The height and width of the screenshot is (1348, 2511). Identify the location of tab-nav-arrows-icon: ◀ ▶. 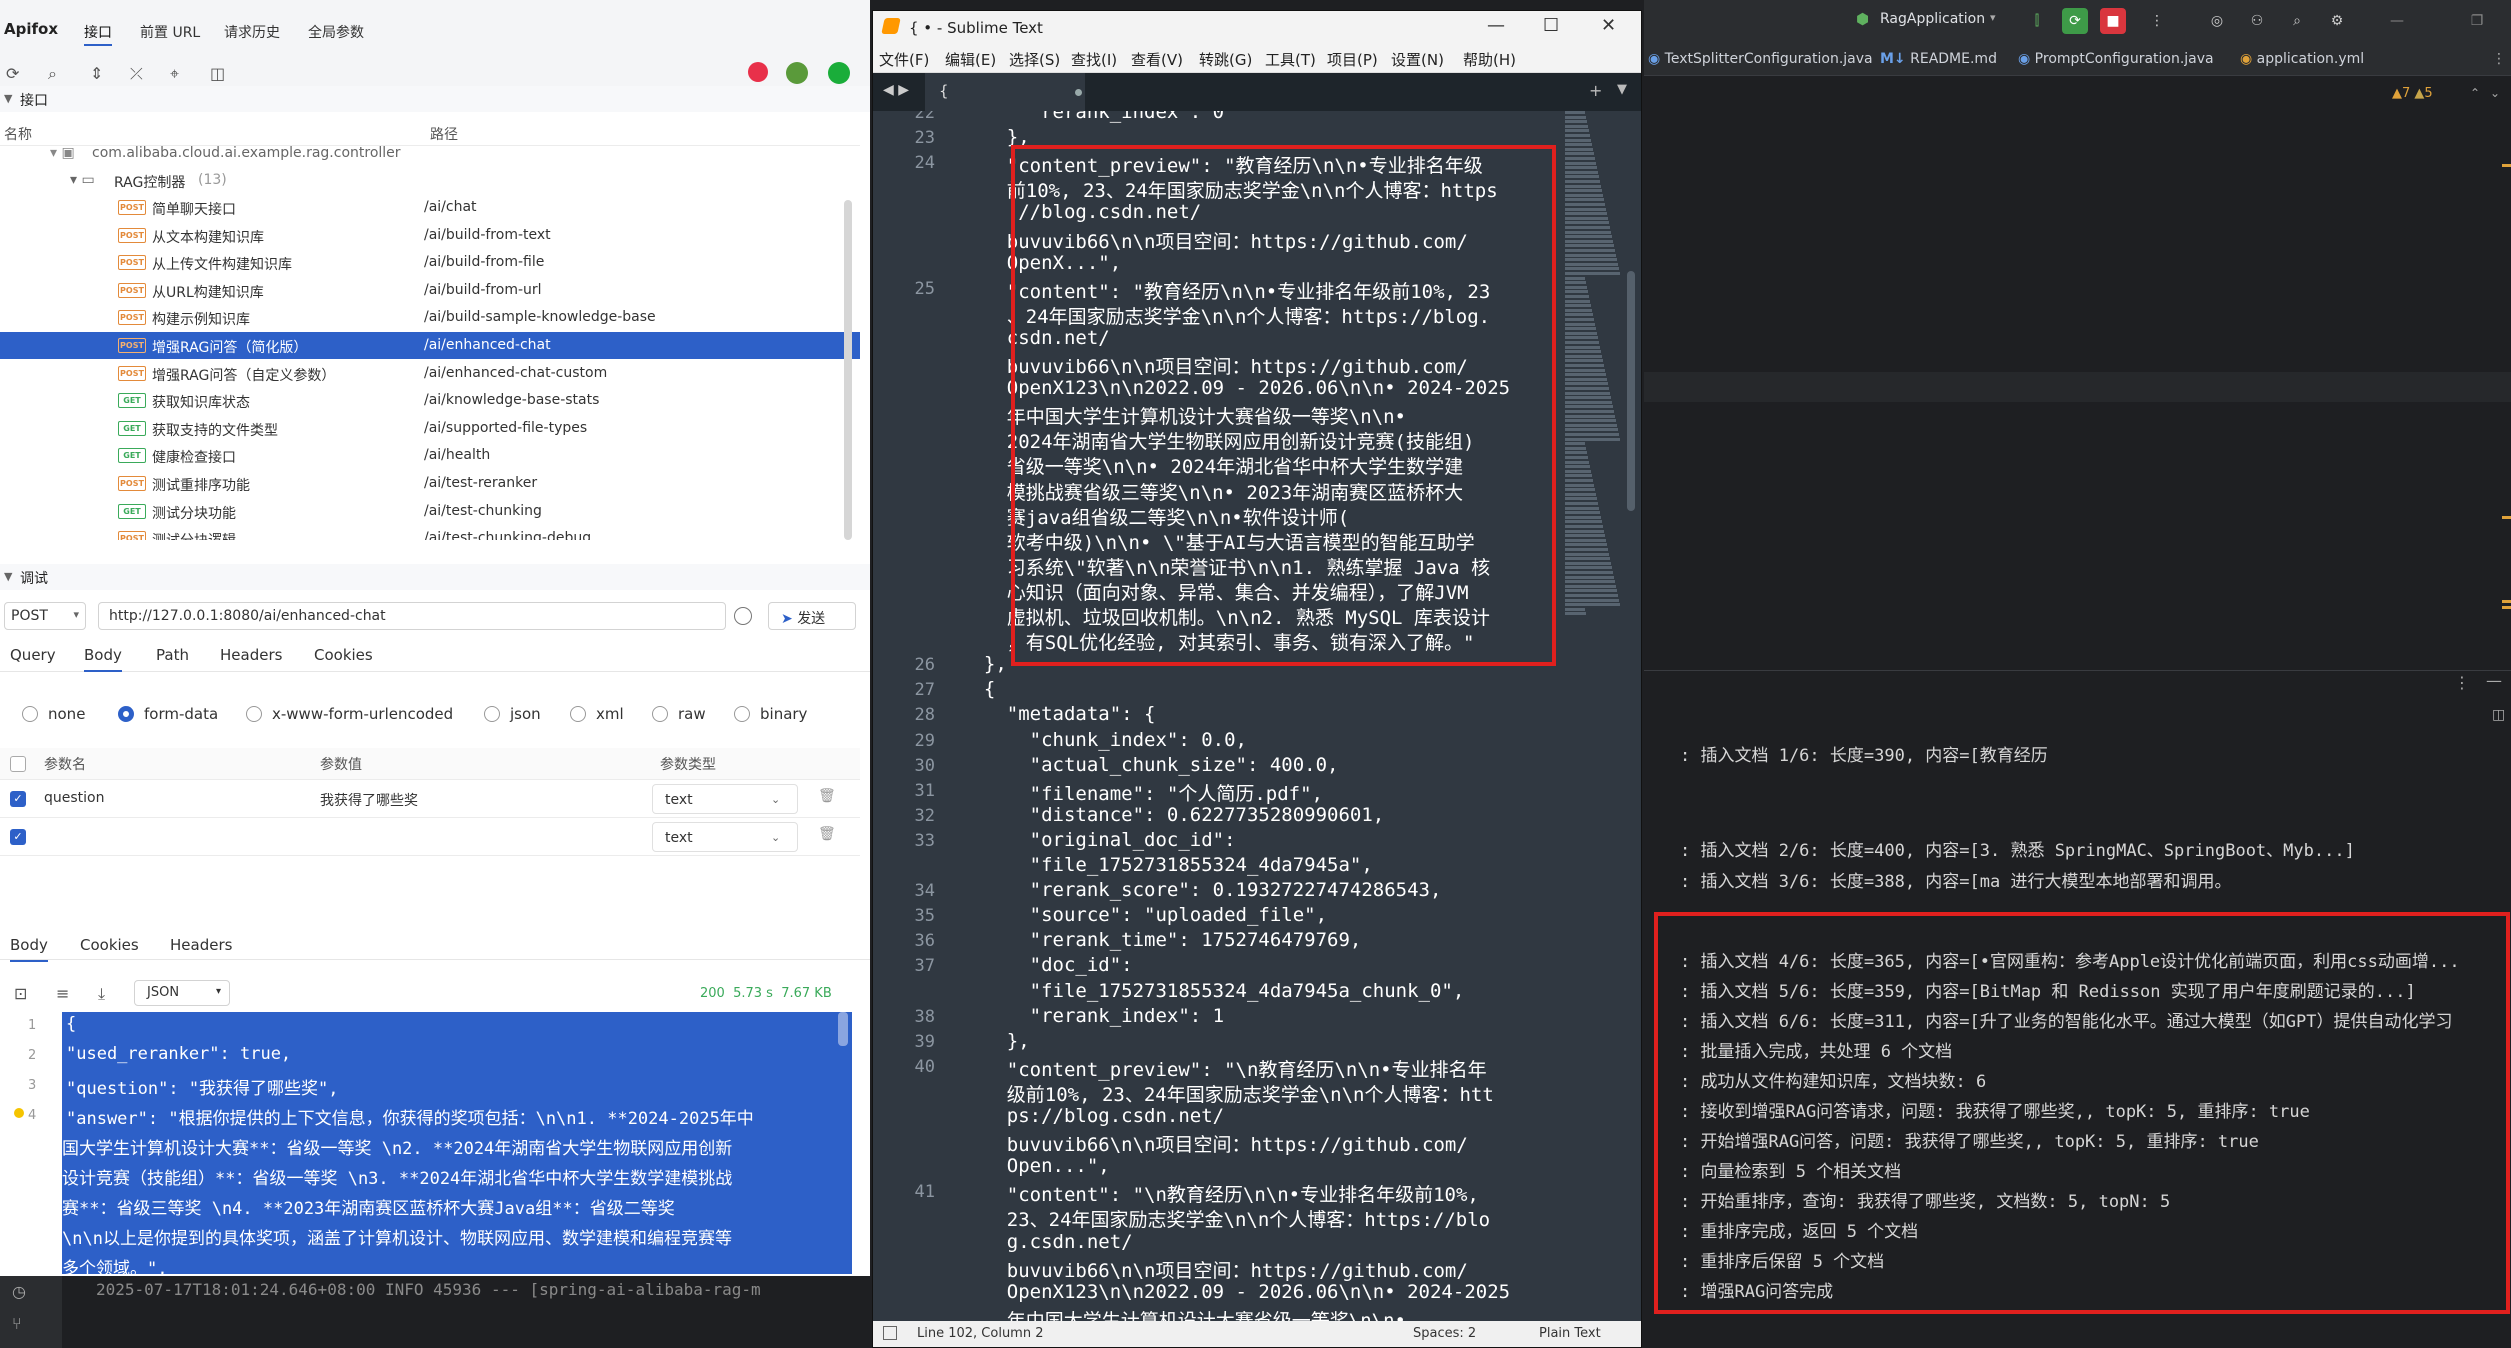
(896, 90).